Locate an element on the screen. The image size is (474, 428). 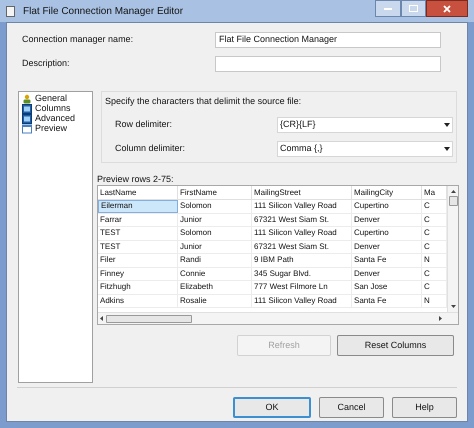
dialog-button: Cancel is located at coordinates (351, 407).